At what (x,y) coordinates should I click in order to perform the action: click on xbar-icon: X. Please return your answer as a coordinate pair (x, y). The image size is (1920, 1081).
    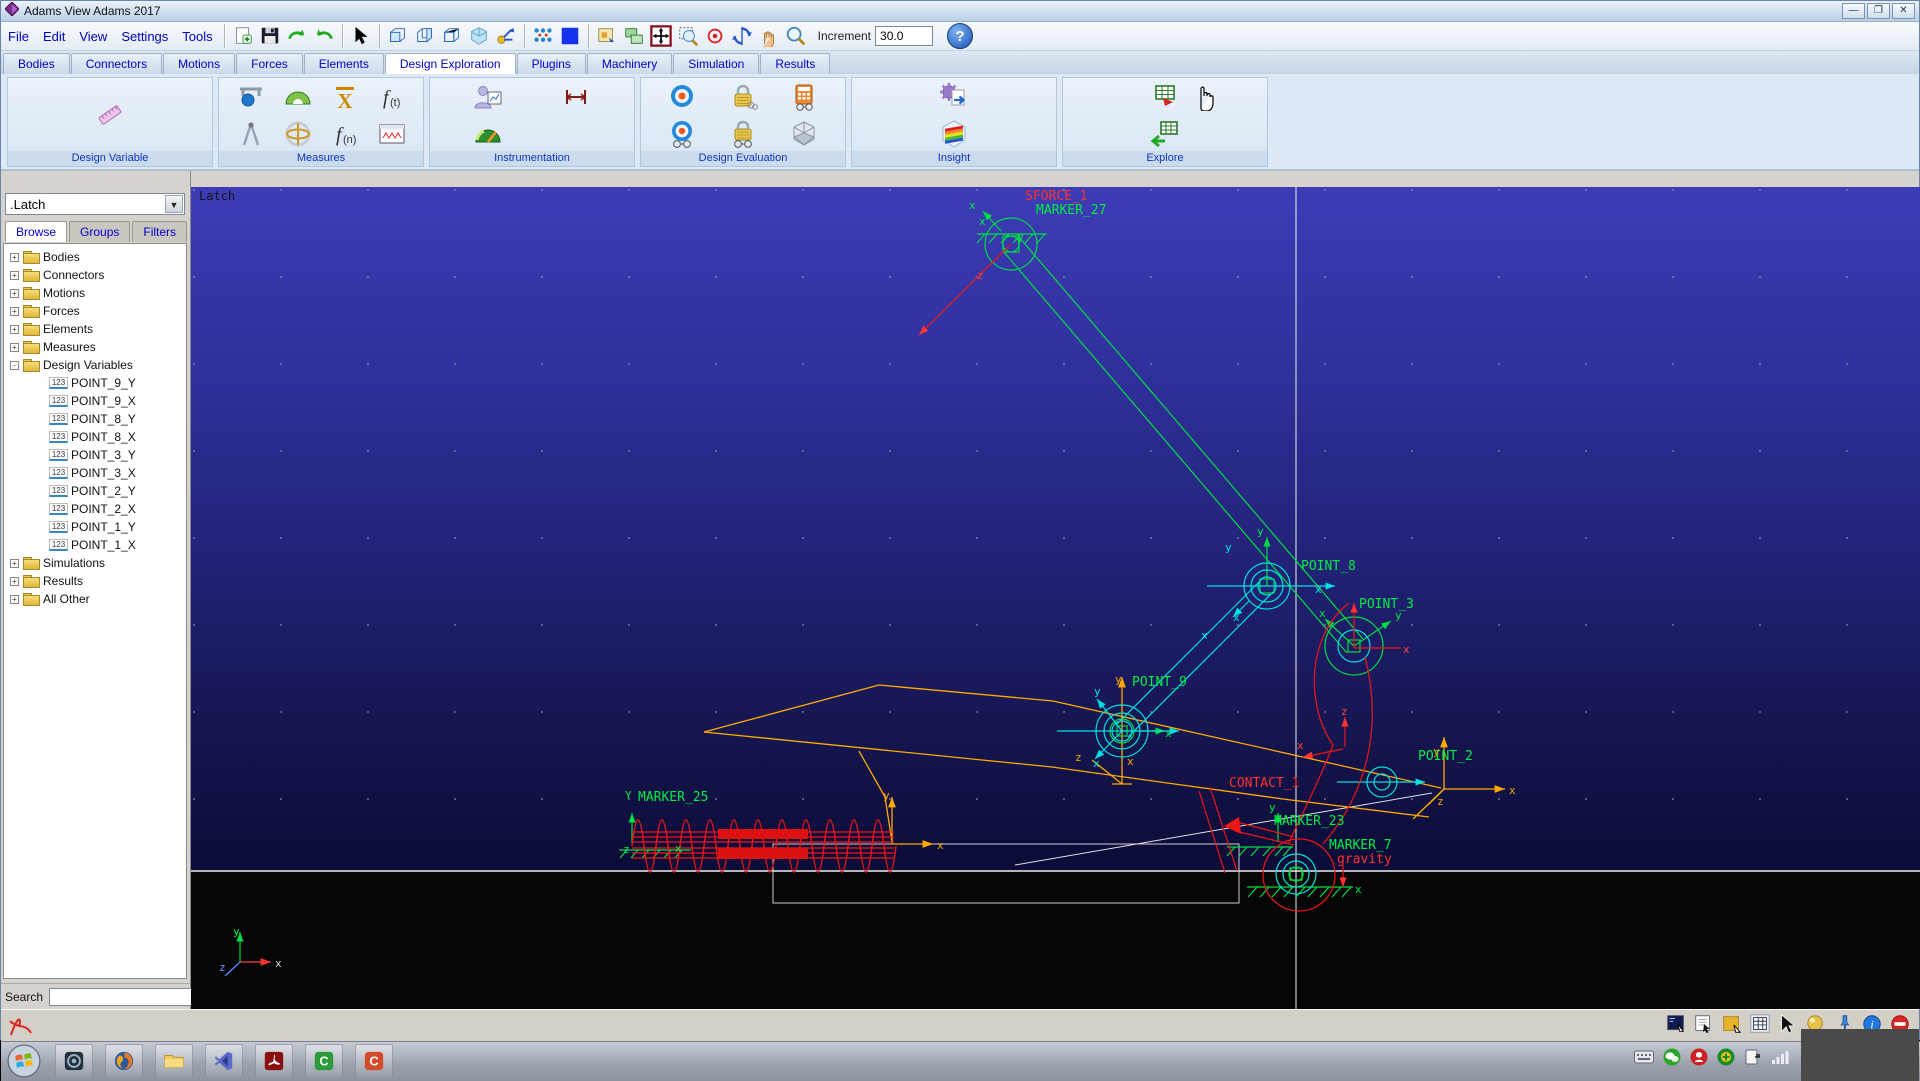
    Looking at the image, I should click on (345, 97).